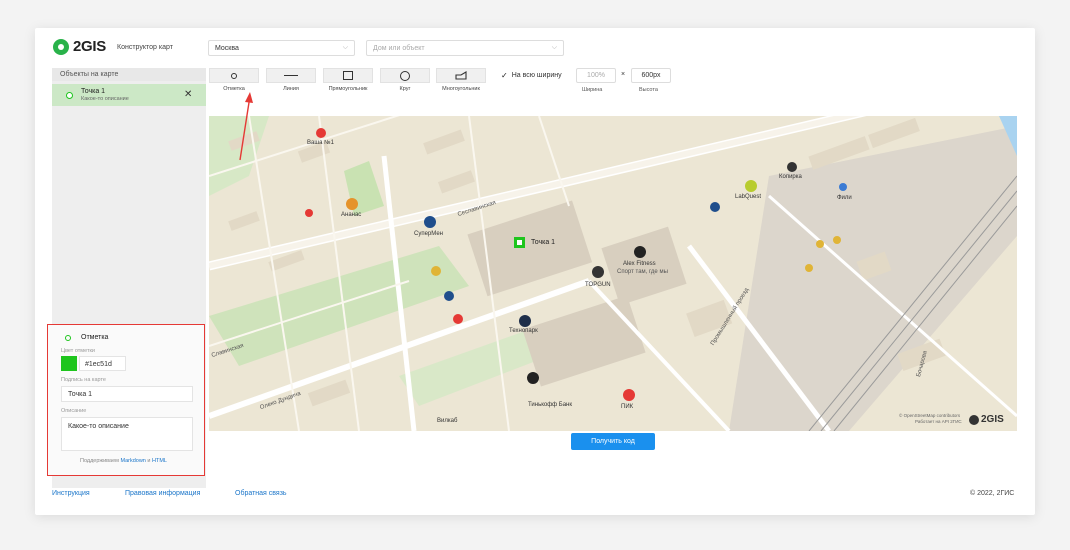 The image size is (1070, 550). What do you see at coordinates (61, 46) in the screenshot?
I see `2gis-logo-icon` at bounding box center [61, 46].